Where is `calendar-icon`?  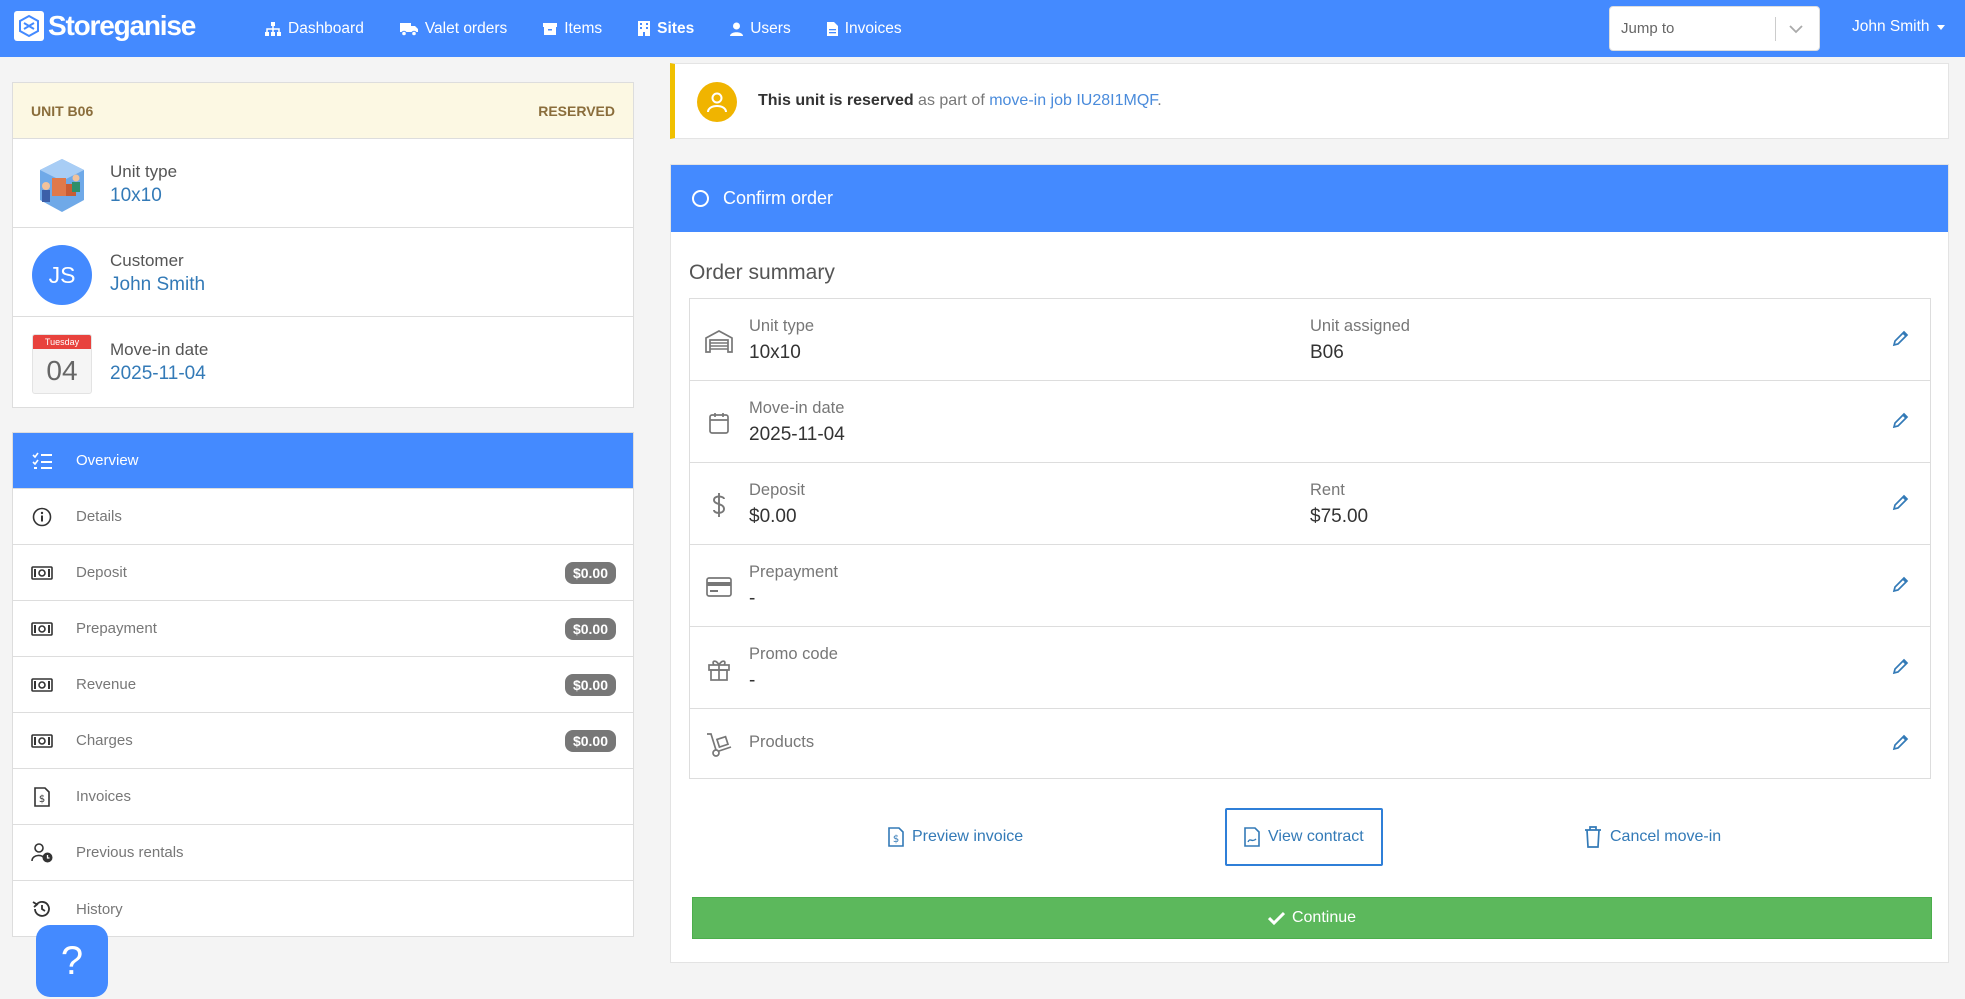 calendar-icon is located at coordinates (719, 423).